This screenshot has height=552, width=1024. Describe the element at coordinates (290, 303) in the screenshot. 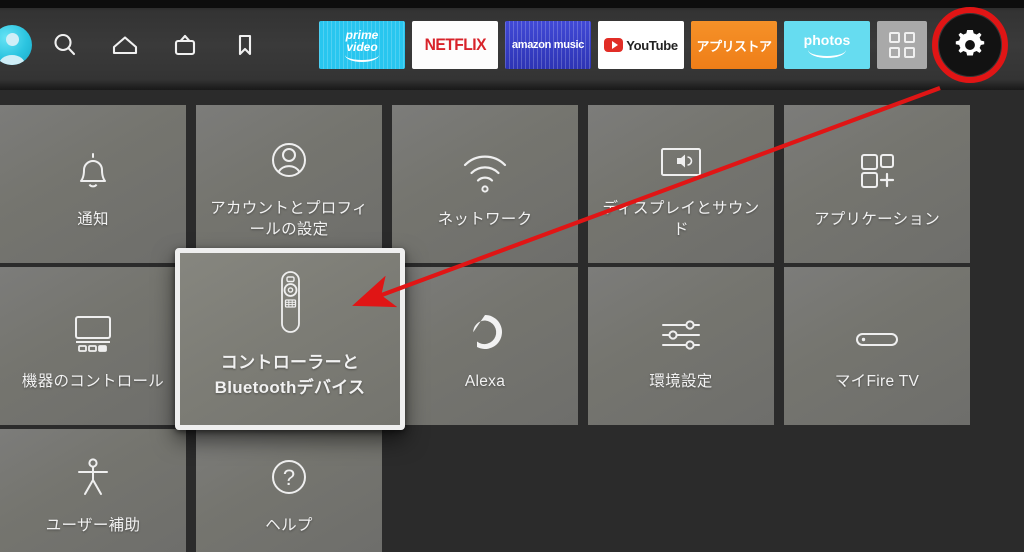

I see `remote-icon` at that location.